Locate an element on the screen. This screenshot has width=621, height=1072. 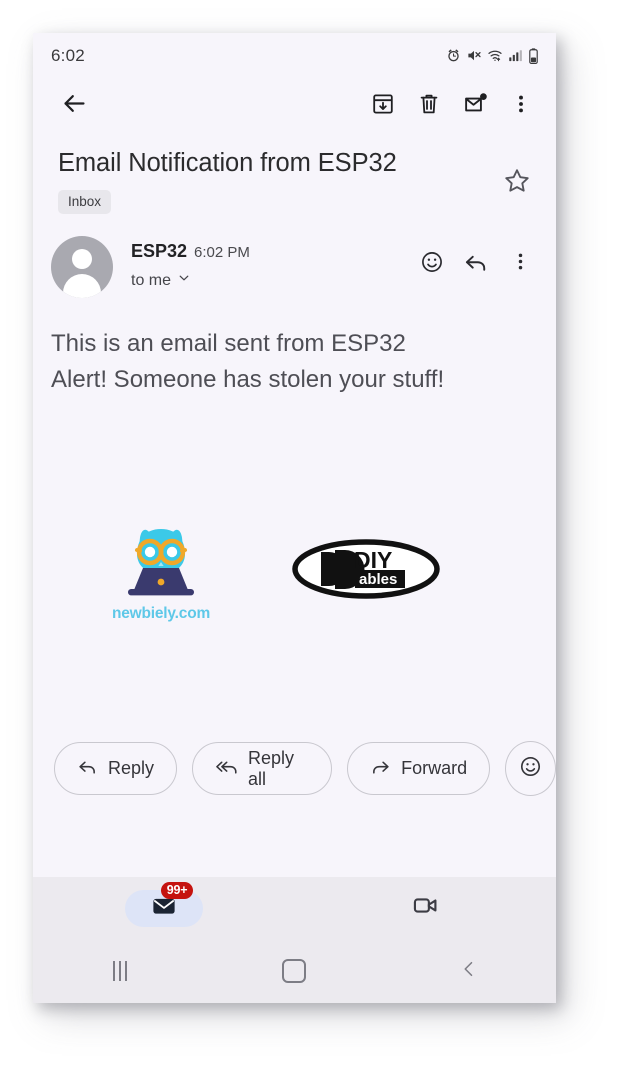
home-icon is located at coordinates (294, 971).